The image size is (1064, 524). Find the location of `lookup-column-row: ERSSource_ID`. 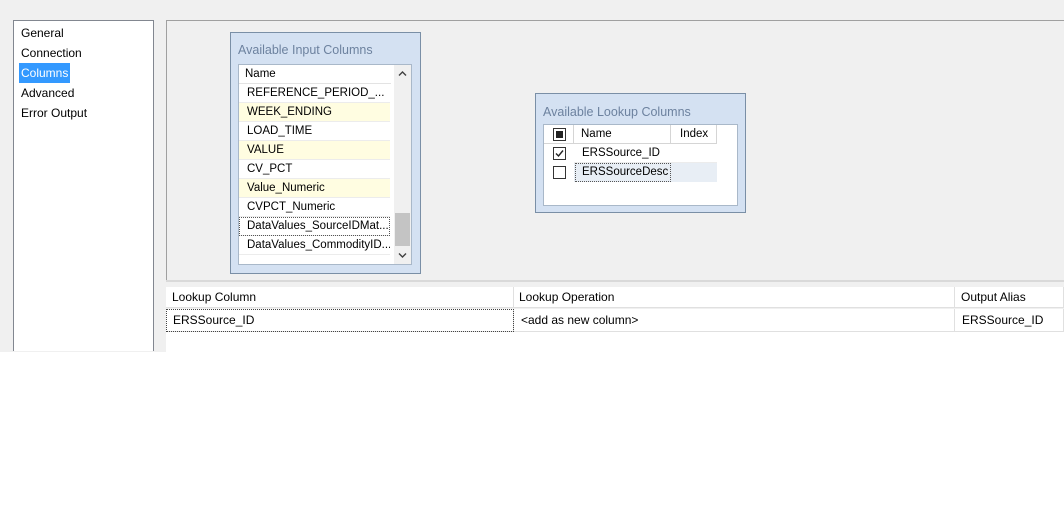

lookup-column-row: ERSSource_ID is located at coordinates (622, 153).